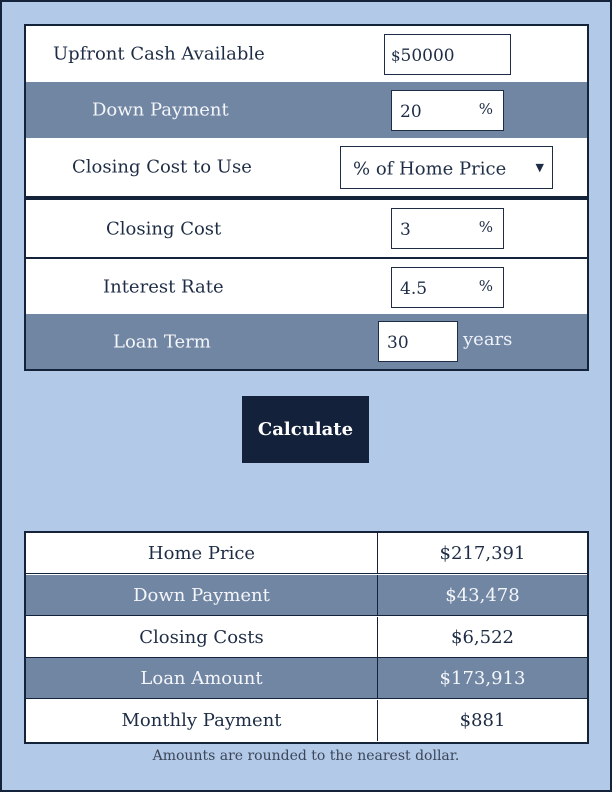 The image size is (612, 792). Describe the element at coordinates (162, 341) in the screenshot. I see `loan-term-label: Loan Term` at that location.